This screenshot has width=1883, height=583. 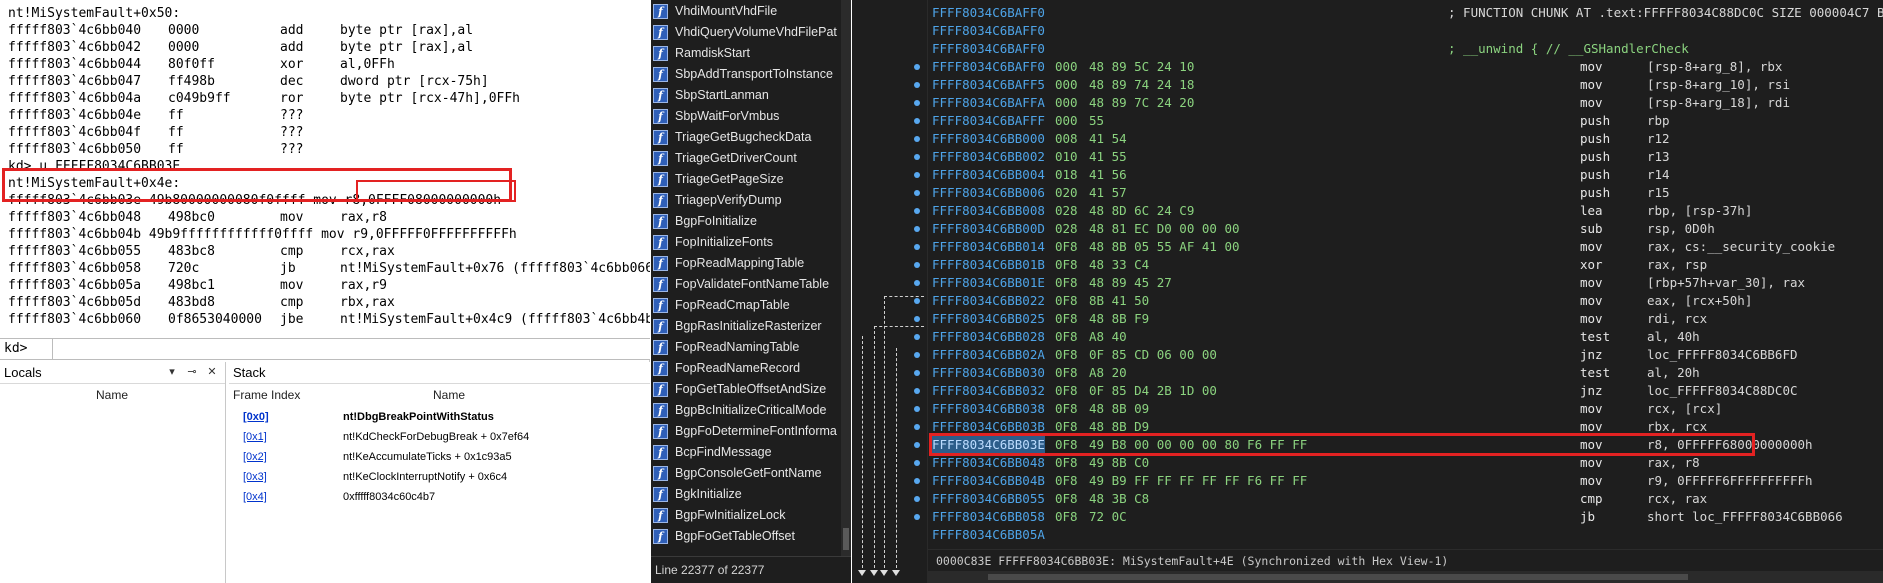 What do you see at coordinates (746, 452) in the screenshot?
I see `function-list-item: f BcpFindMessage` at bounding box center [746, 452].